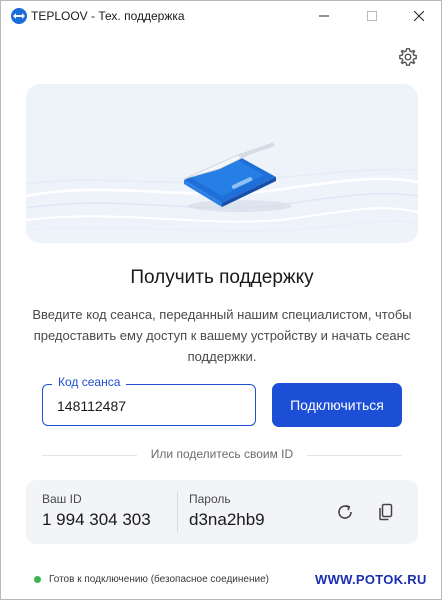 The width and height of the screenshot is (442, 600). I want to click on id-card: Ваш ID 1 994 304 303 Пароль d3na2hb9, so click(222, 512).